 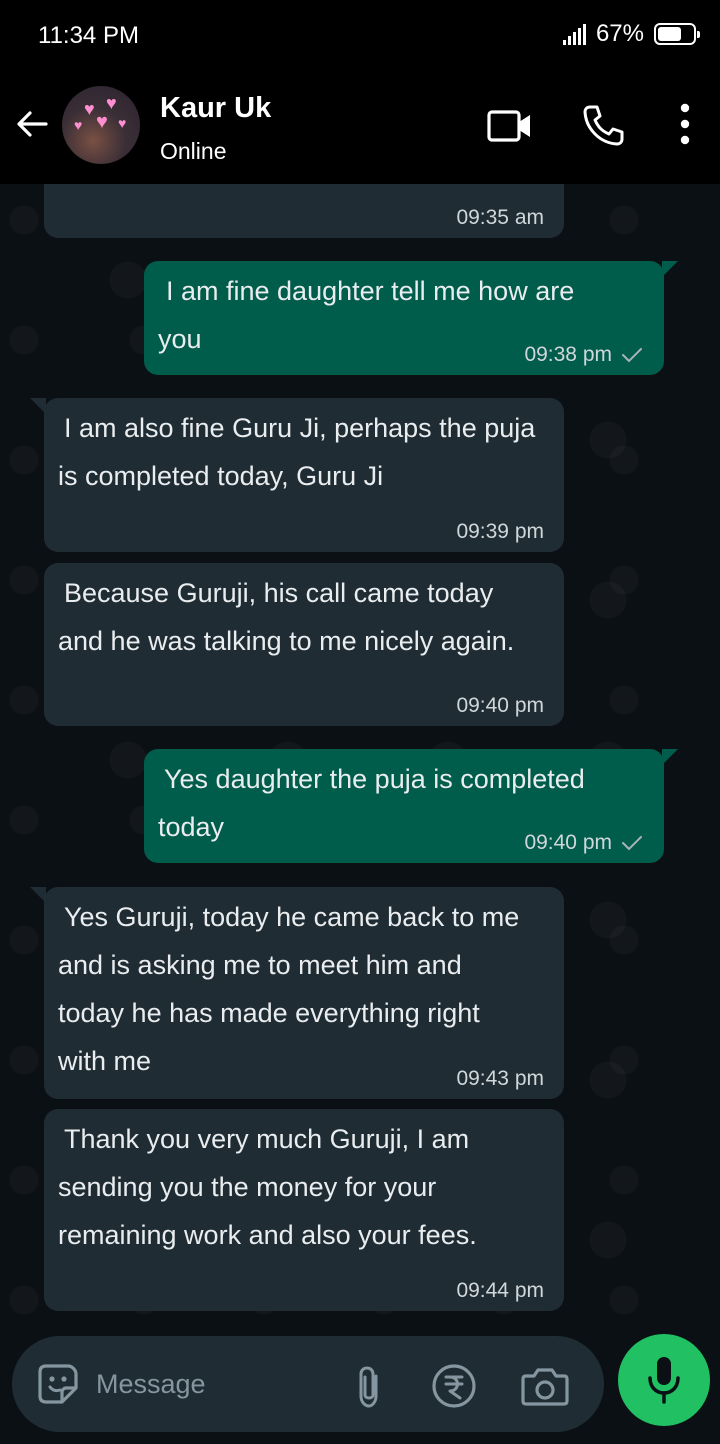 I want to click on message-meta: 09:44 pm, so click(x=500, y=1291).